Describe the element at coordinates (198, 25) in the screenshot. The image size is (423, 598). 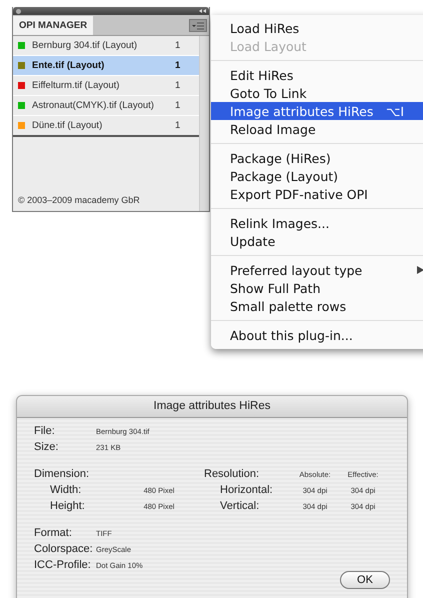
I see `panel-menu-icon` at that location.